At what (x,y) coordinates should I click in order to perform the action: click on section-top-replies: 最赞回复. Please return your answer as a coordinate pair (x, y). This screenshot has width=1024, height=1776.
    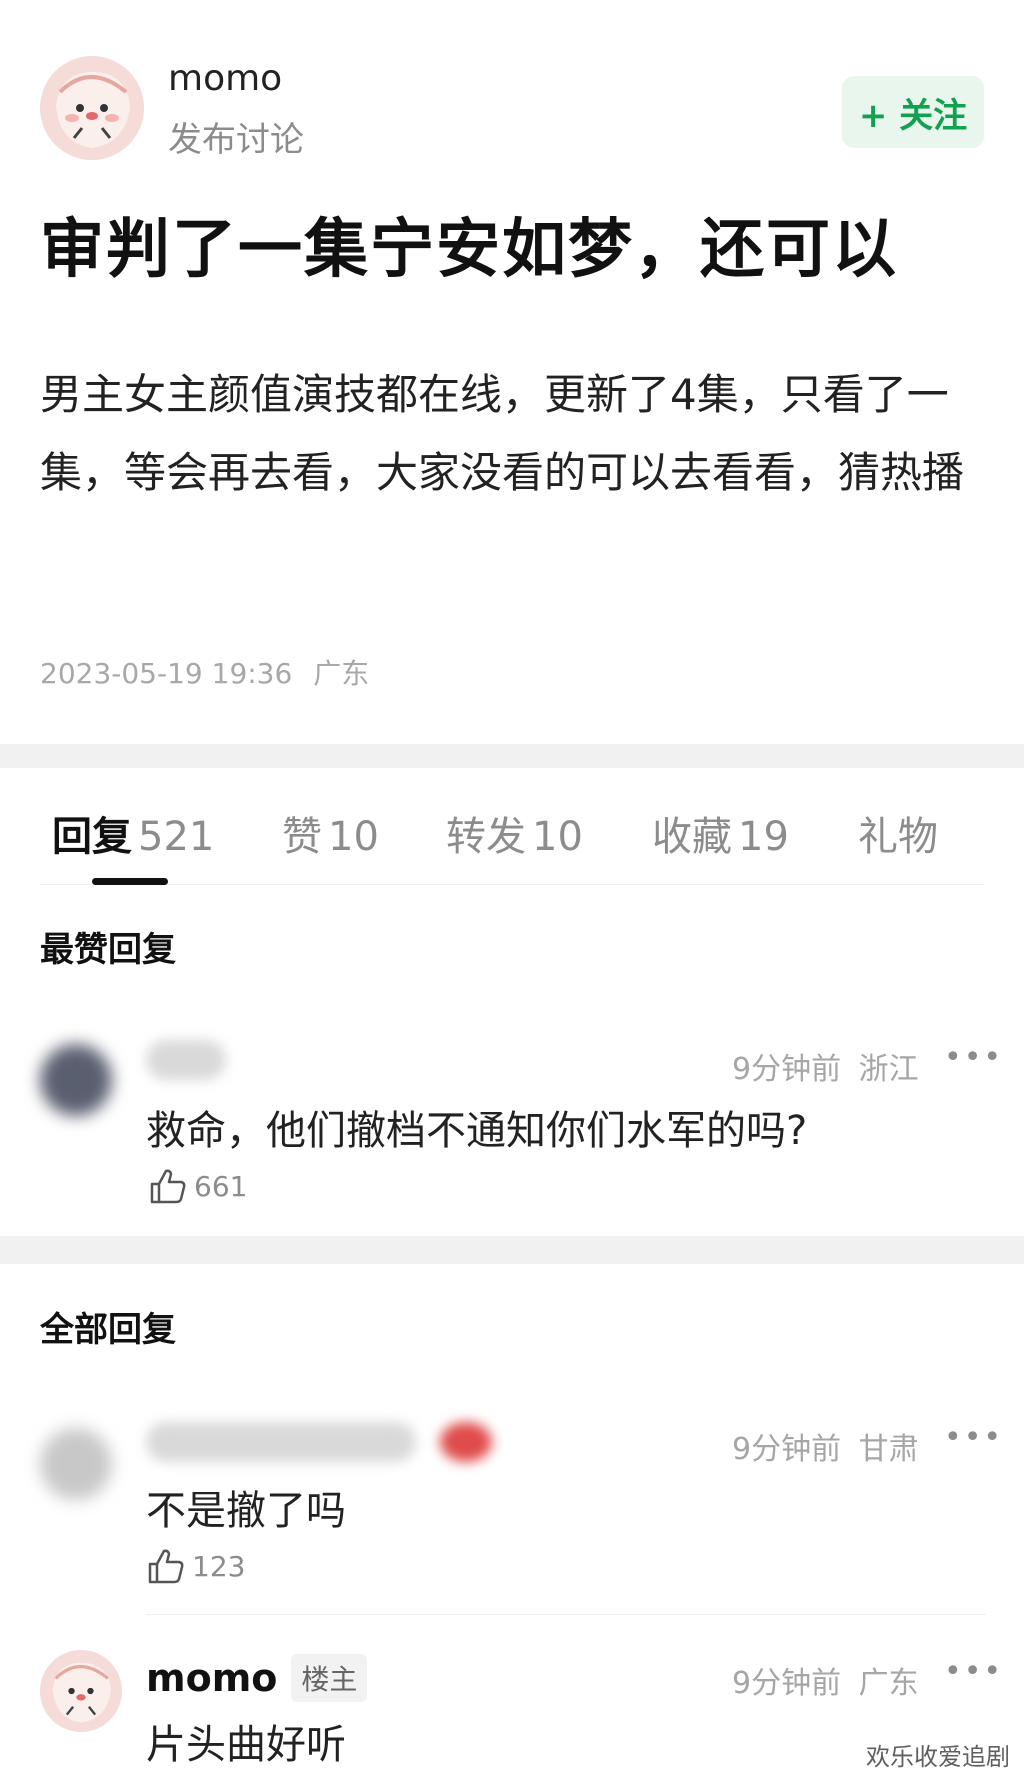
    Looking at the image, I should click on (108, 950).